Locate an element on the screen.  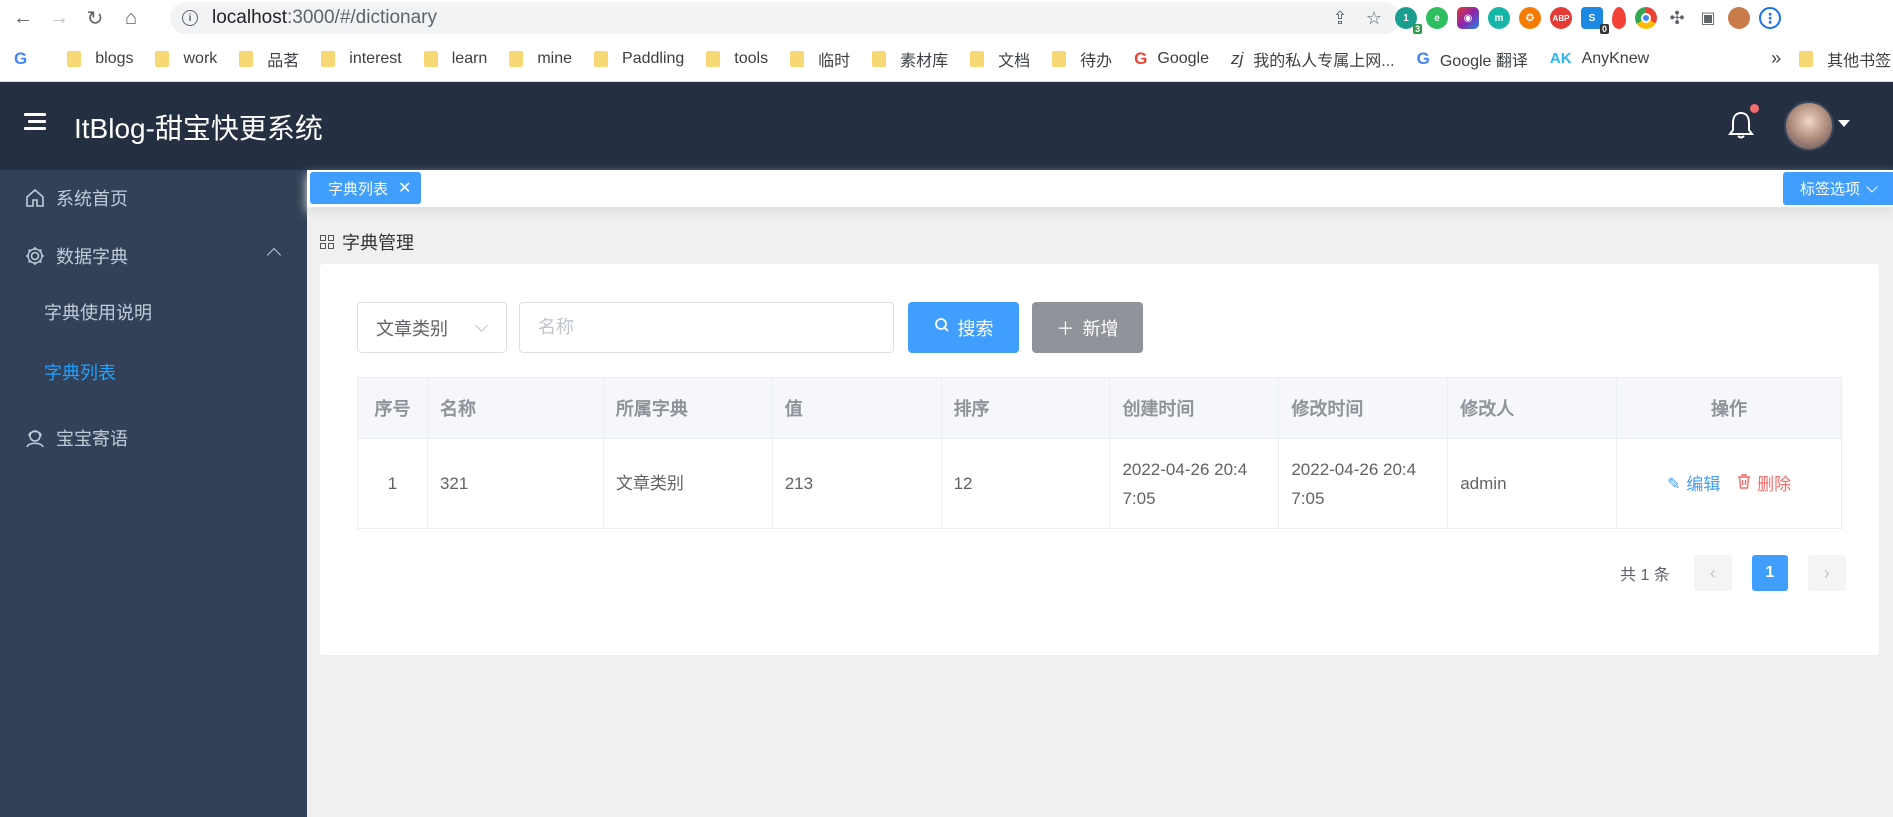
extension-icon is located at coordinates (1619, 18).